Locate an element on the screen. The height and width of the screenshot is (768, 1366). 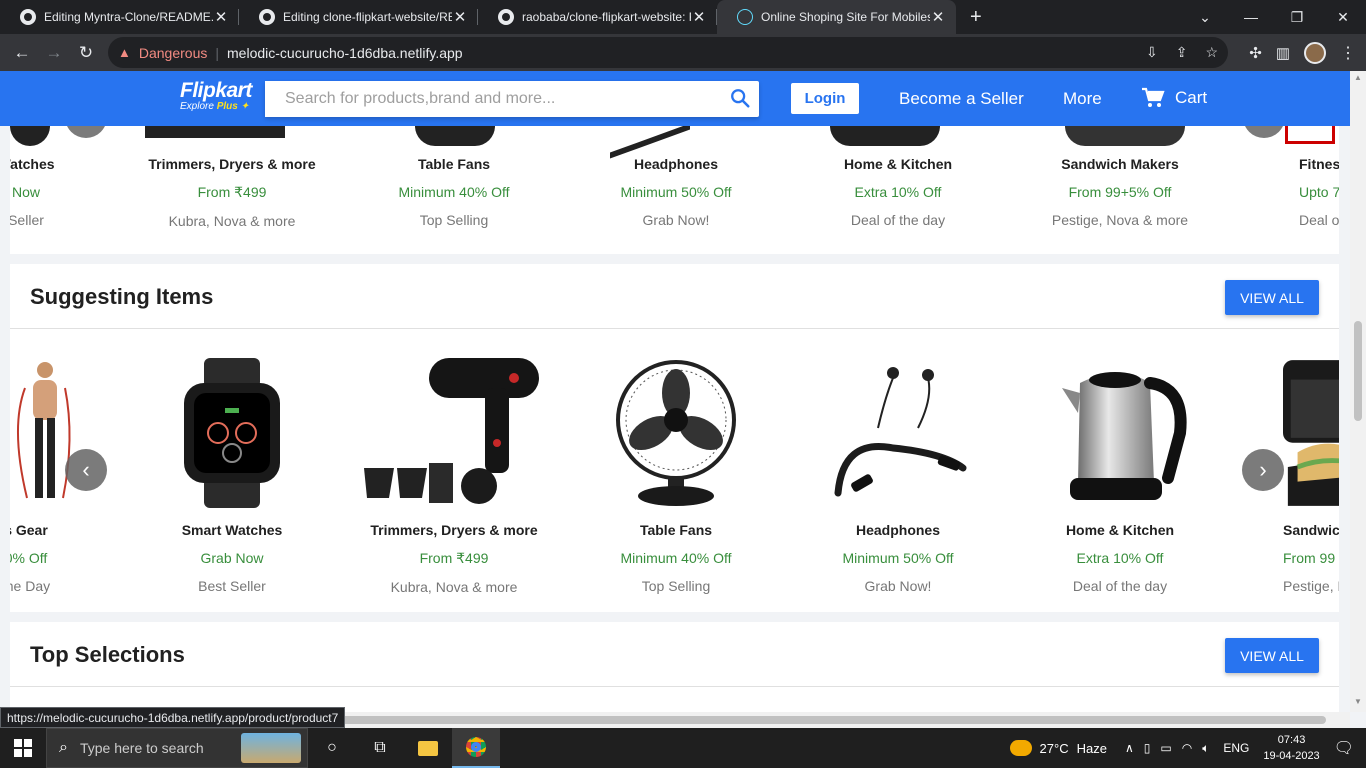
browser-tab: Editing clone-flipkart-website/RE ✕ is located at coordinates (358, 17).